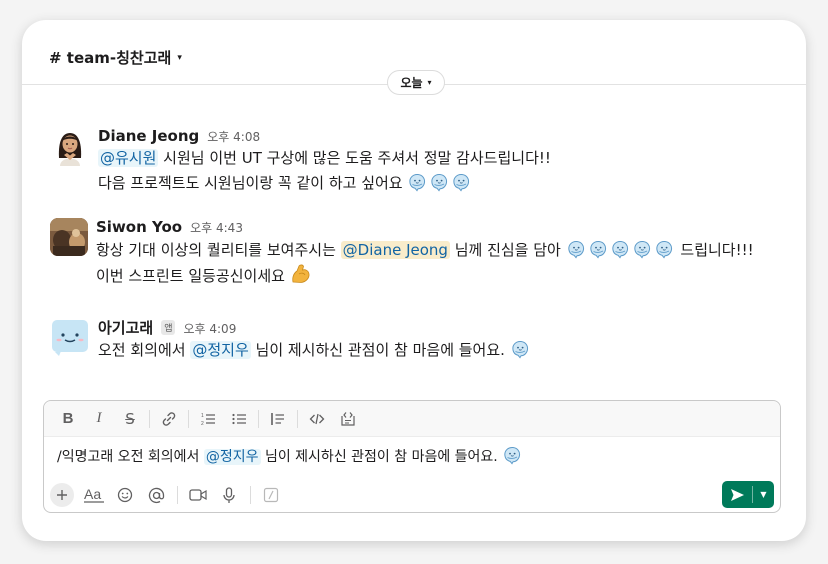  Describe the element at coordinates (130, 457) in the screenshot. I see `composer-text: /익명고래 오전 회의에서` at that location.